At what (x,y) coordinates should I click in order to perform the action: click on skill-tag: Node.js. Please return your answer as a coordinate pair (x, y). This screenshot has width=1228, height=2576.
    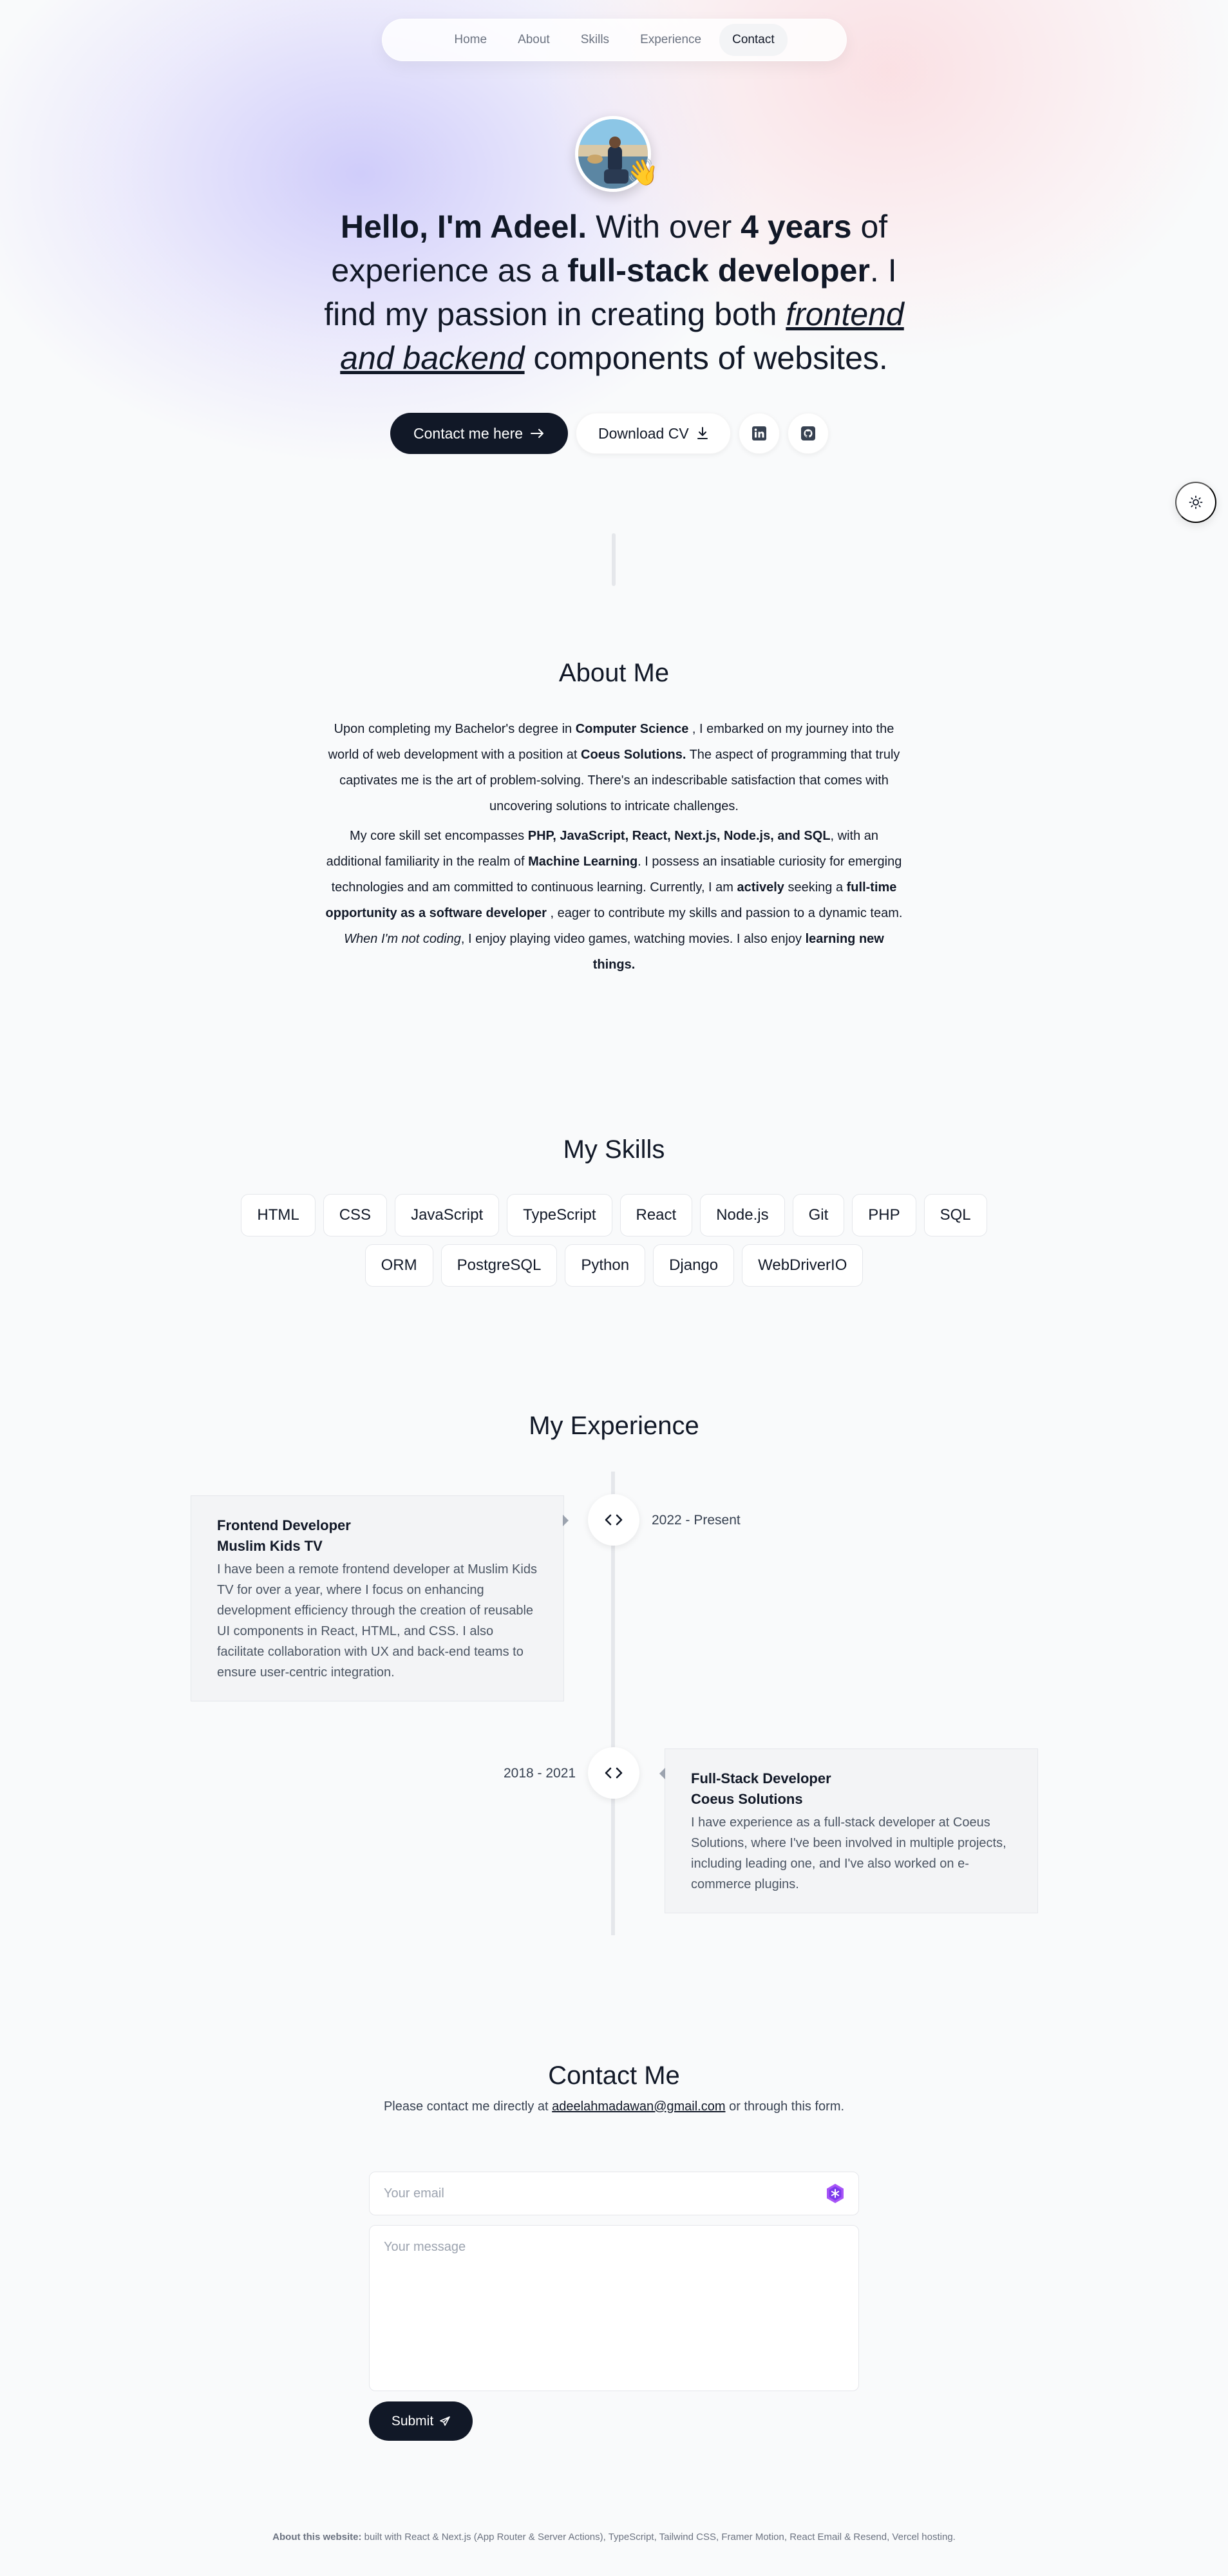
    Looking at the image, I should click on (742, 1215).